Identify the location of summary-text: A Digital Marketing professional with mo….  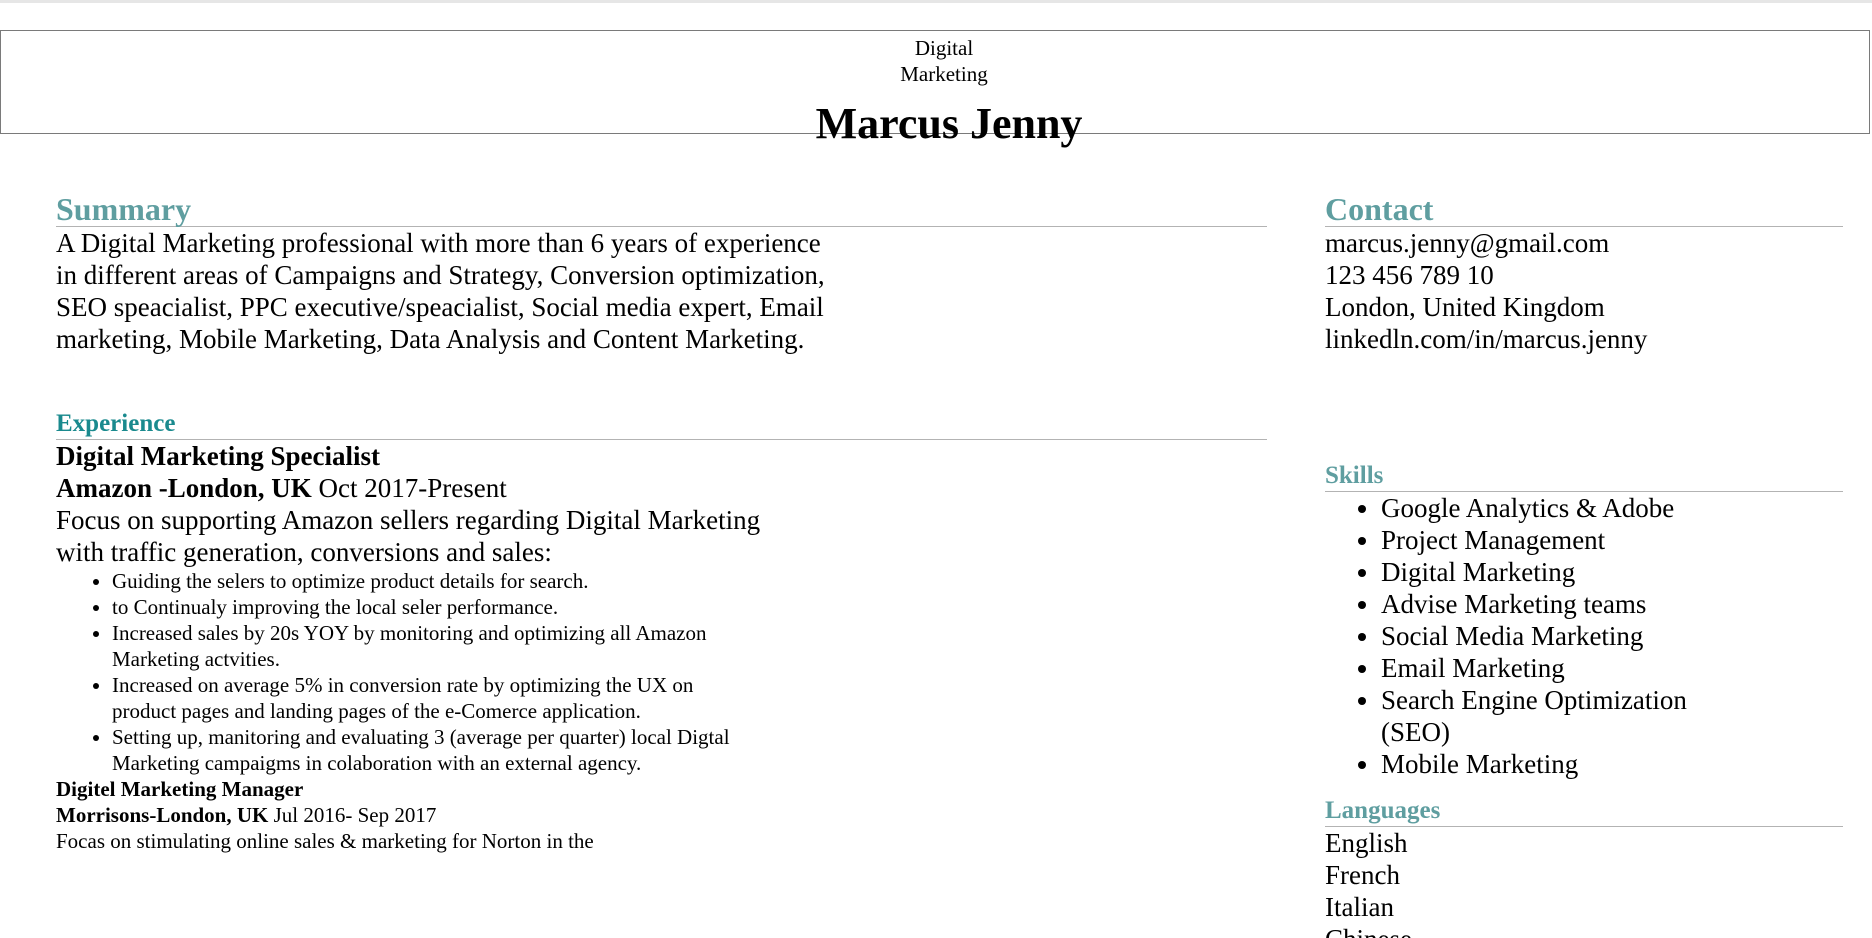
(440, 291).